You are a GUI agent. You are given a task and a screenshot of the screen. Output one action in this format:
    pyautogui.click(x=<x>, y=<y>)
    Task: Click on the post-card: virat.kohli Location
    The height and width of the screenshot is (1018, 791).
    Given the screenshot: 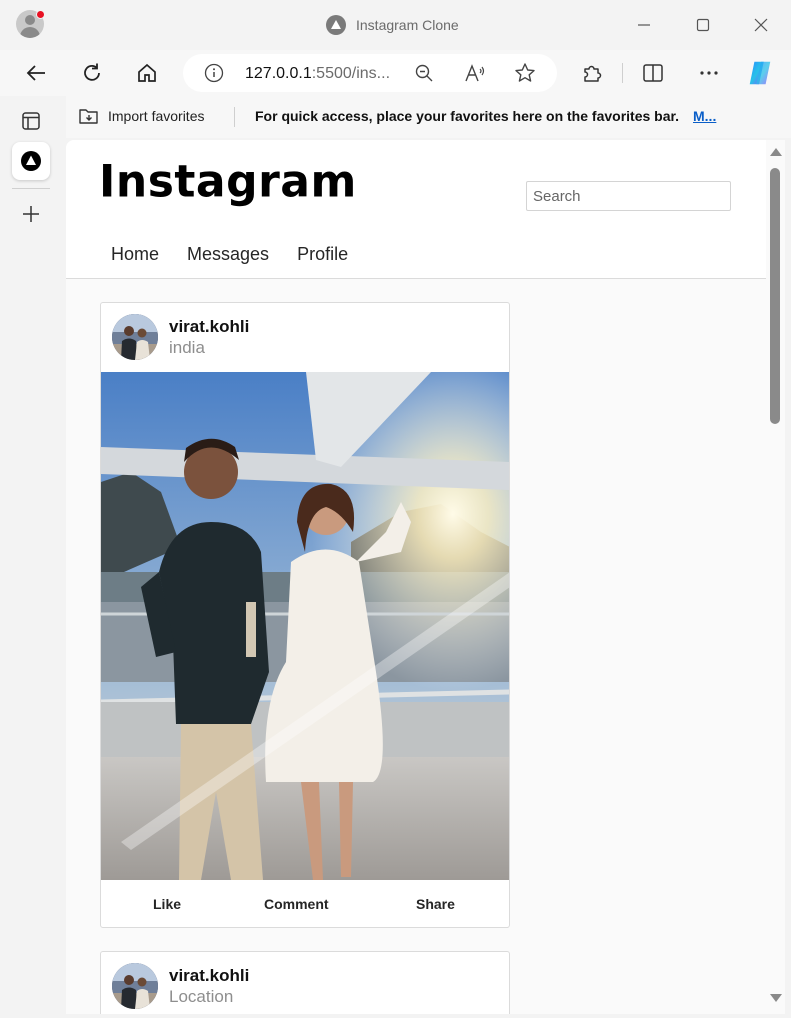 What is the action you would take?
    pyautogui.click(x=305, y=982)
    